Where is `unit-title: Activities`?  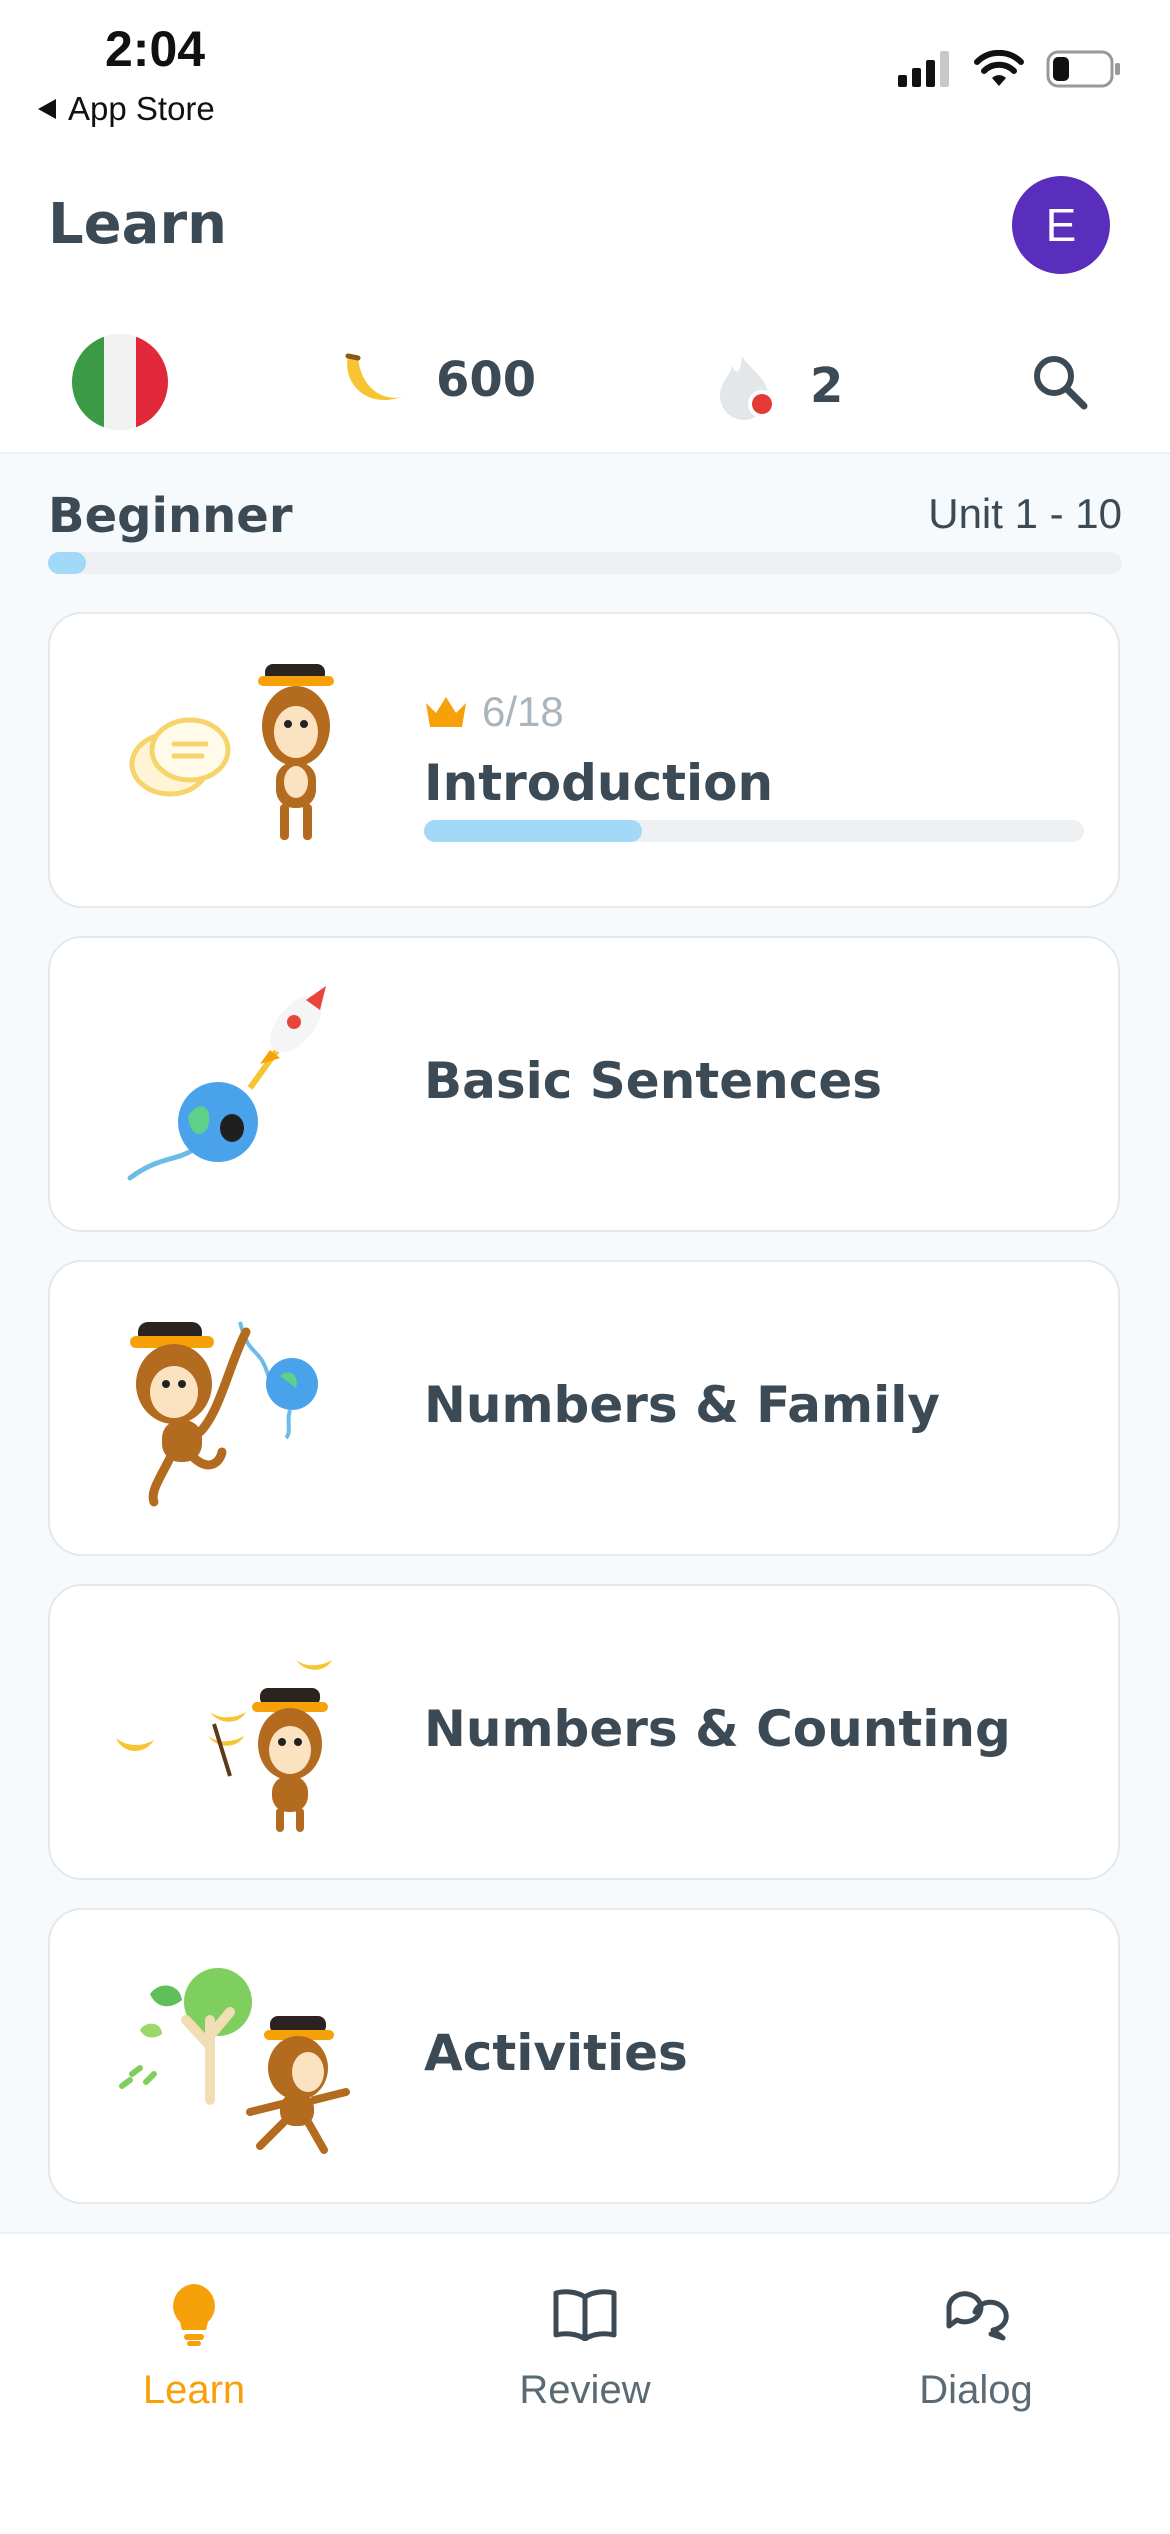 unit-title: Activities is located at coordinates (556, 2053).